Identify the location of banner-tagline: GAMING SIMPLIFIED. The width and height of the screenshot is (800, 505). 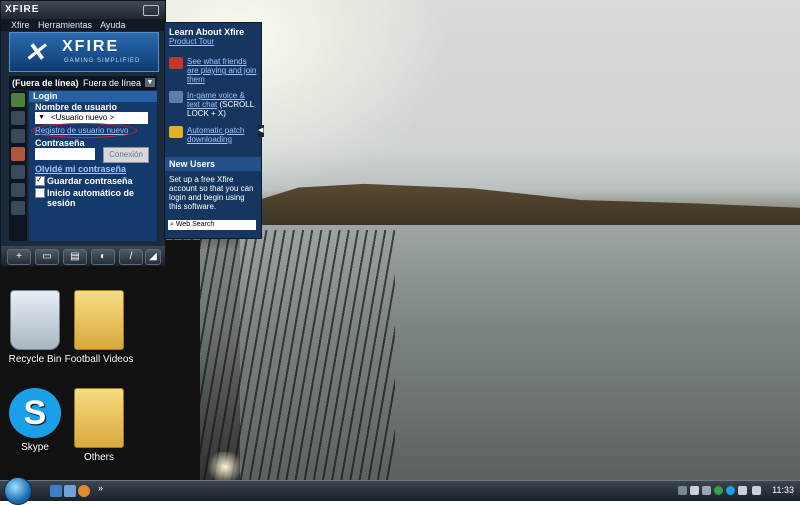
(102, 61).